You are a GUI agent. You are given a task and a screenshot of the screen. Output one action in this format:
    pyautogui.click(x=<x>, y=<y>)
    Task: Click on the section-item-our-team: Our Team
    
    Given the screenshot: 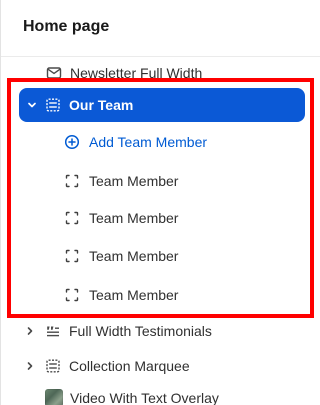 What is the action you would take?
    pyautogui.click(x=162, y=105)
    